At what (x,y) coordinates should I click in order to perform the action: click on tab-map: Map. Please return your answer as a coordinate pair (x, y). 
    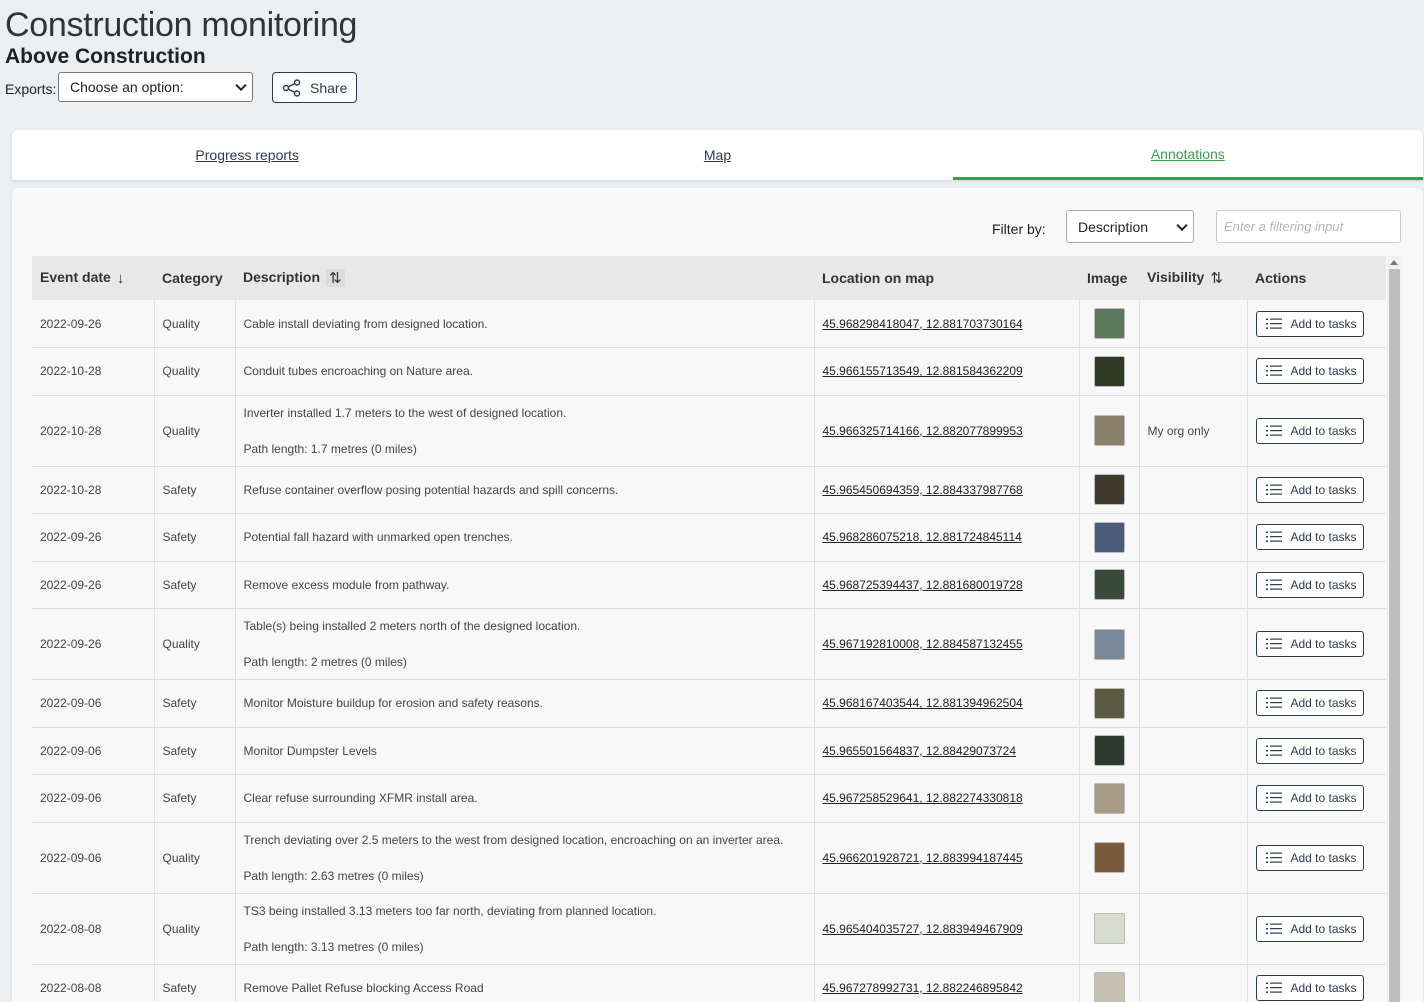
    Looking at the image, I should click on (717, 155).